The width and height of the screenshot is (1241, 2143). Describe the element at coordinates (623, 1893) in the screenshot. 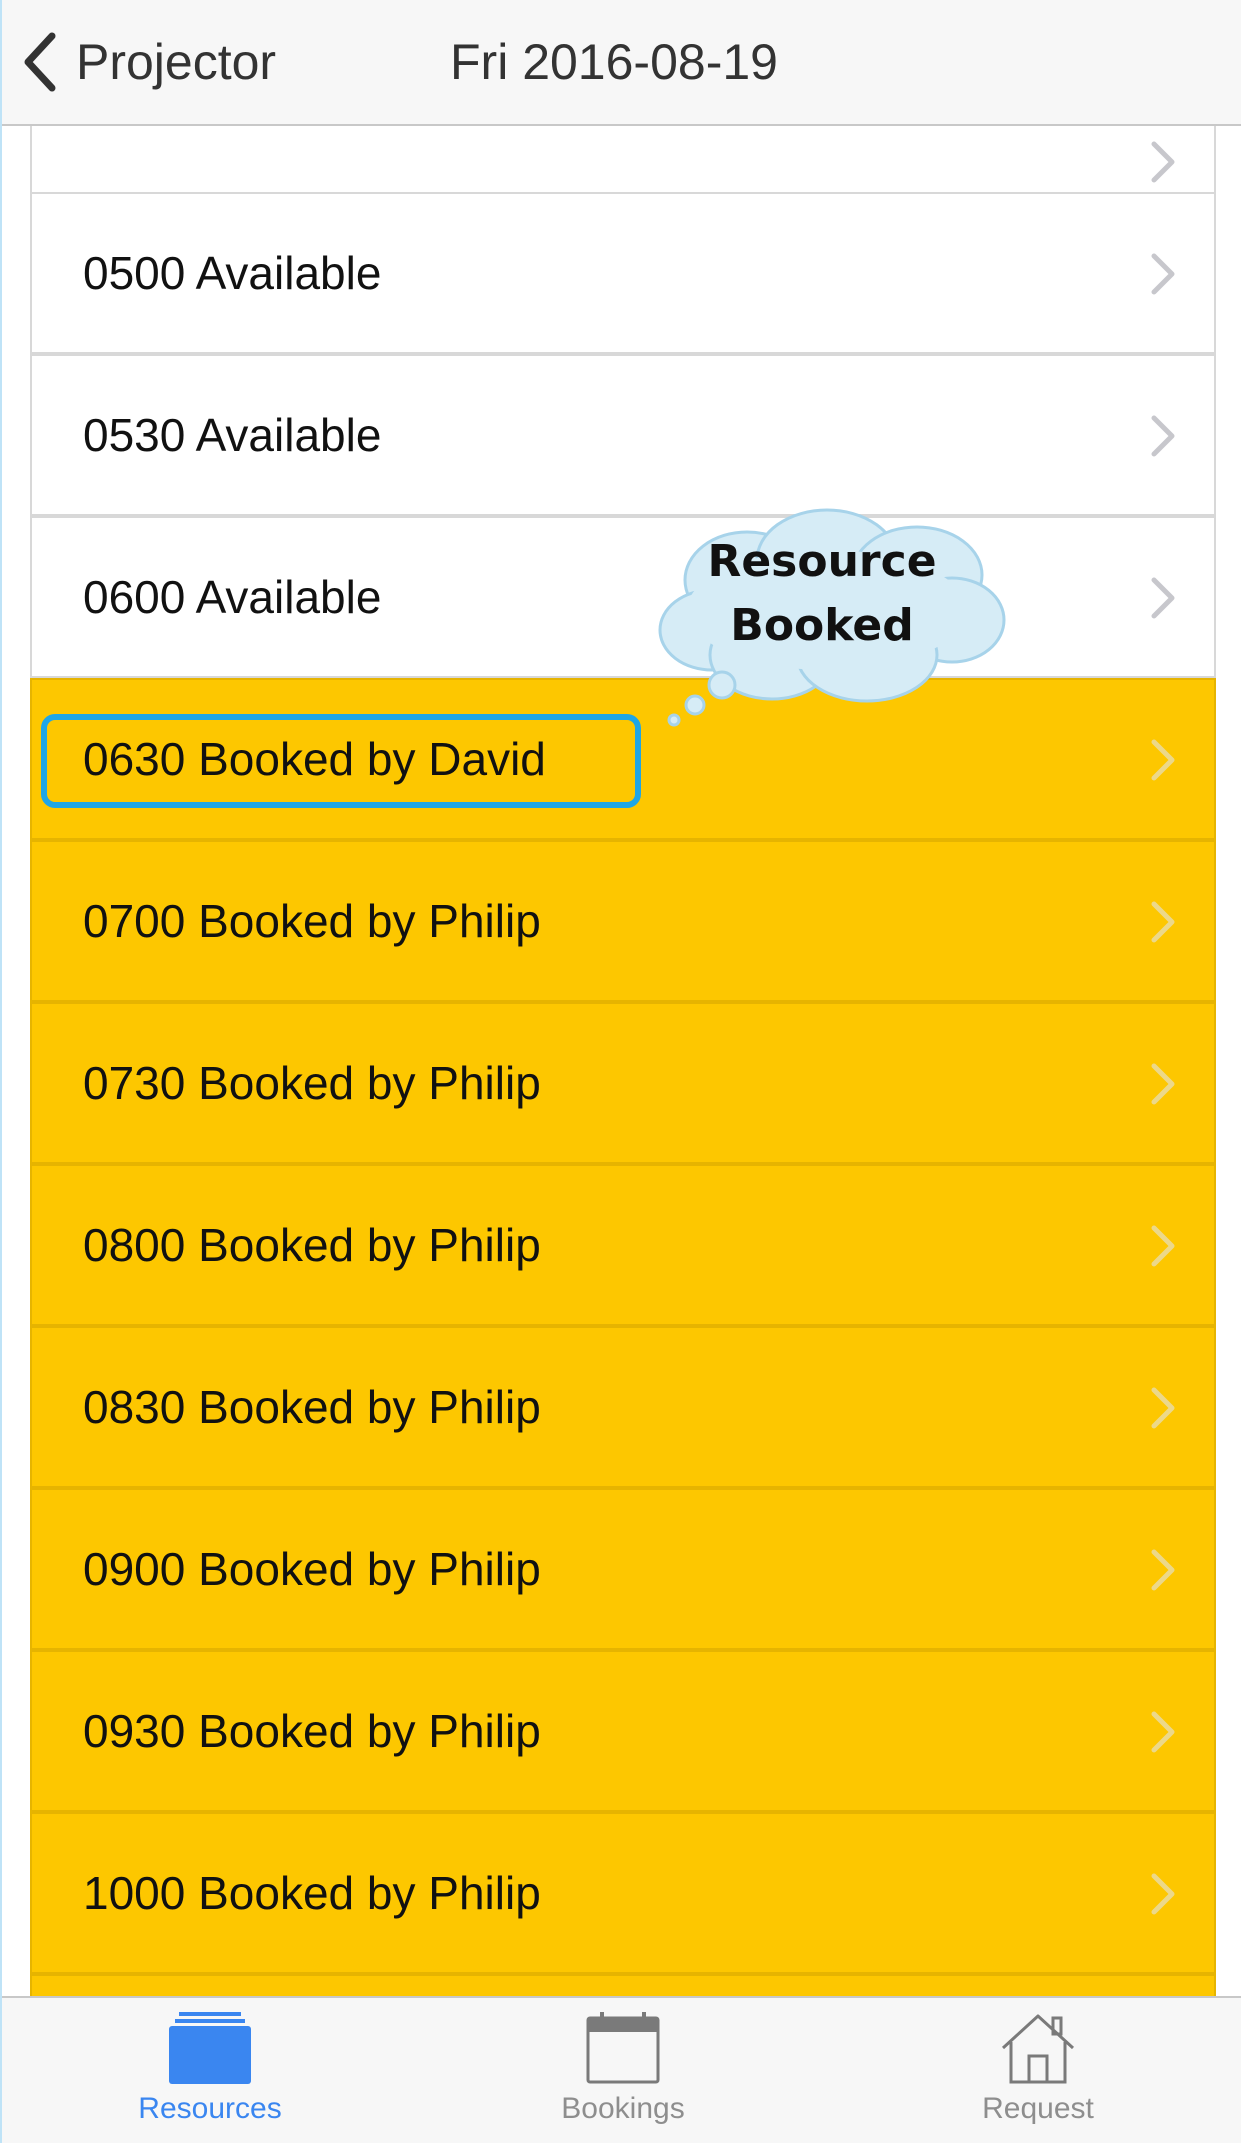

I see `list-item: 1000 Booked by Philip` at that location.